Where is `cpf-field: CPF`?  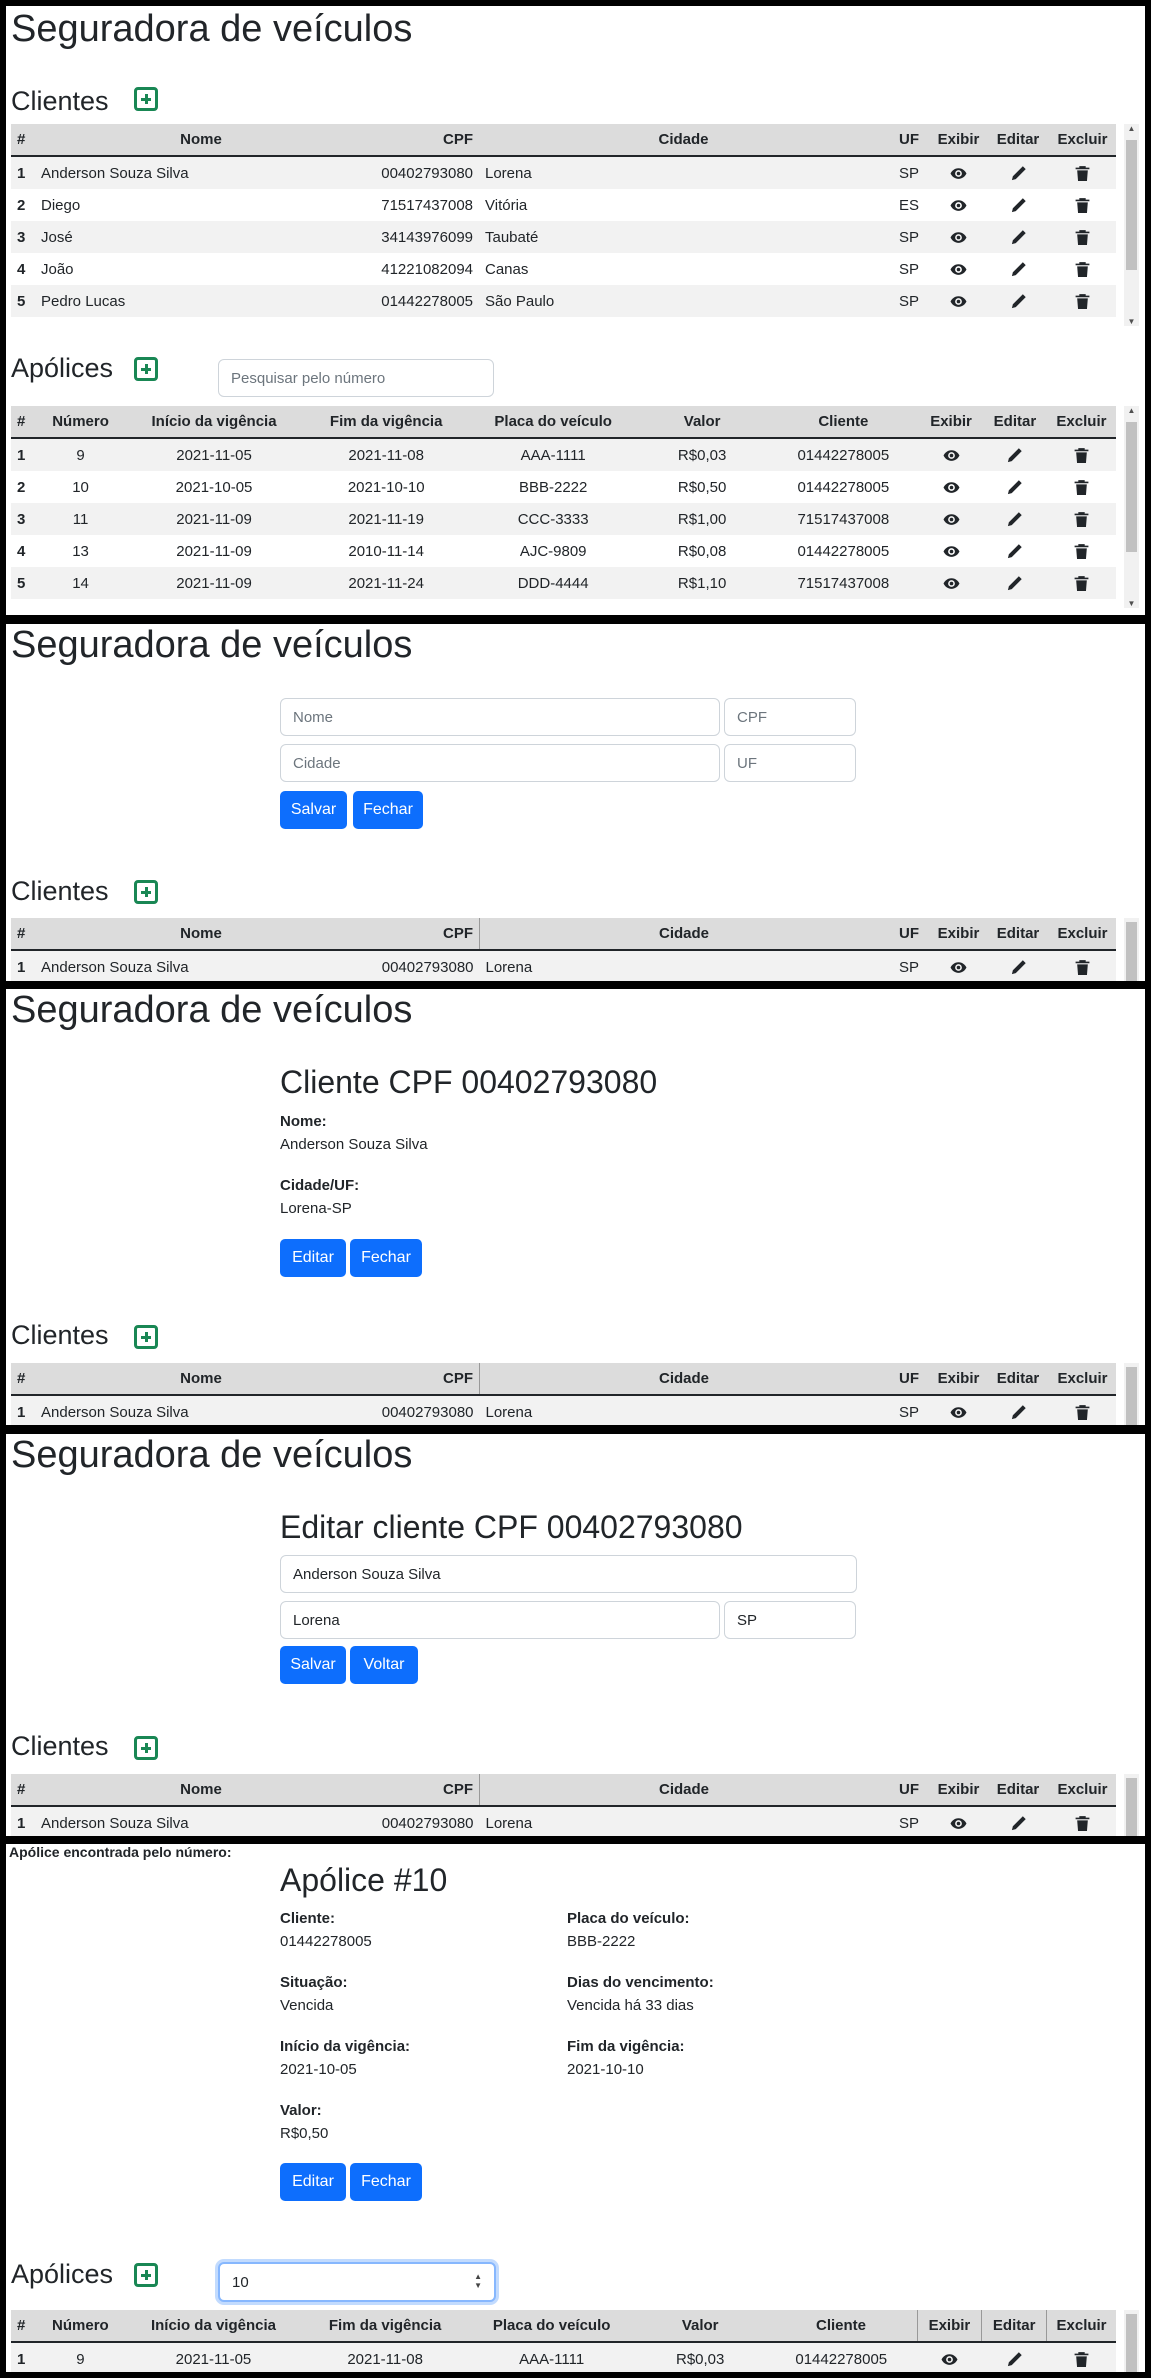
cpf-field: CPF is located at coordinates (790, 717).